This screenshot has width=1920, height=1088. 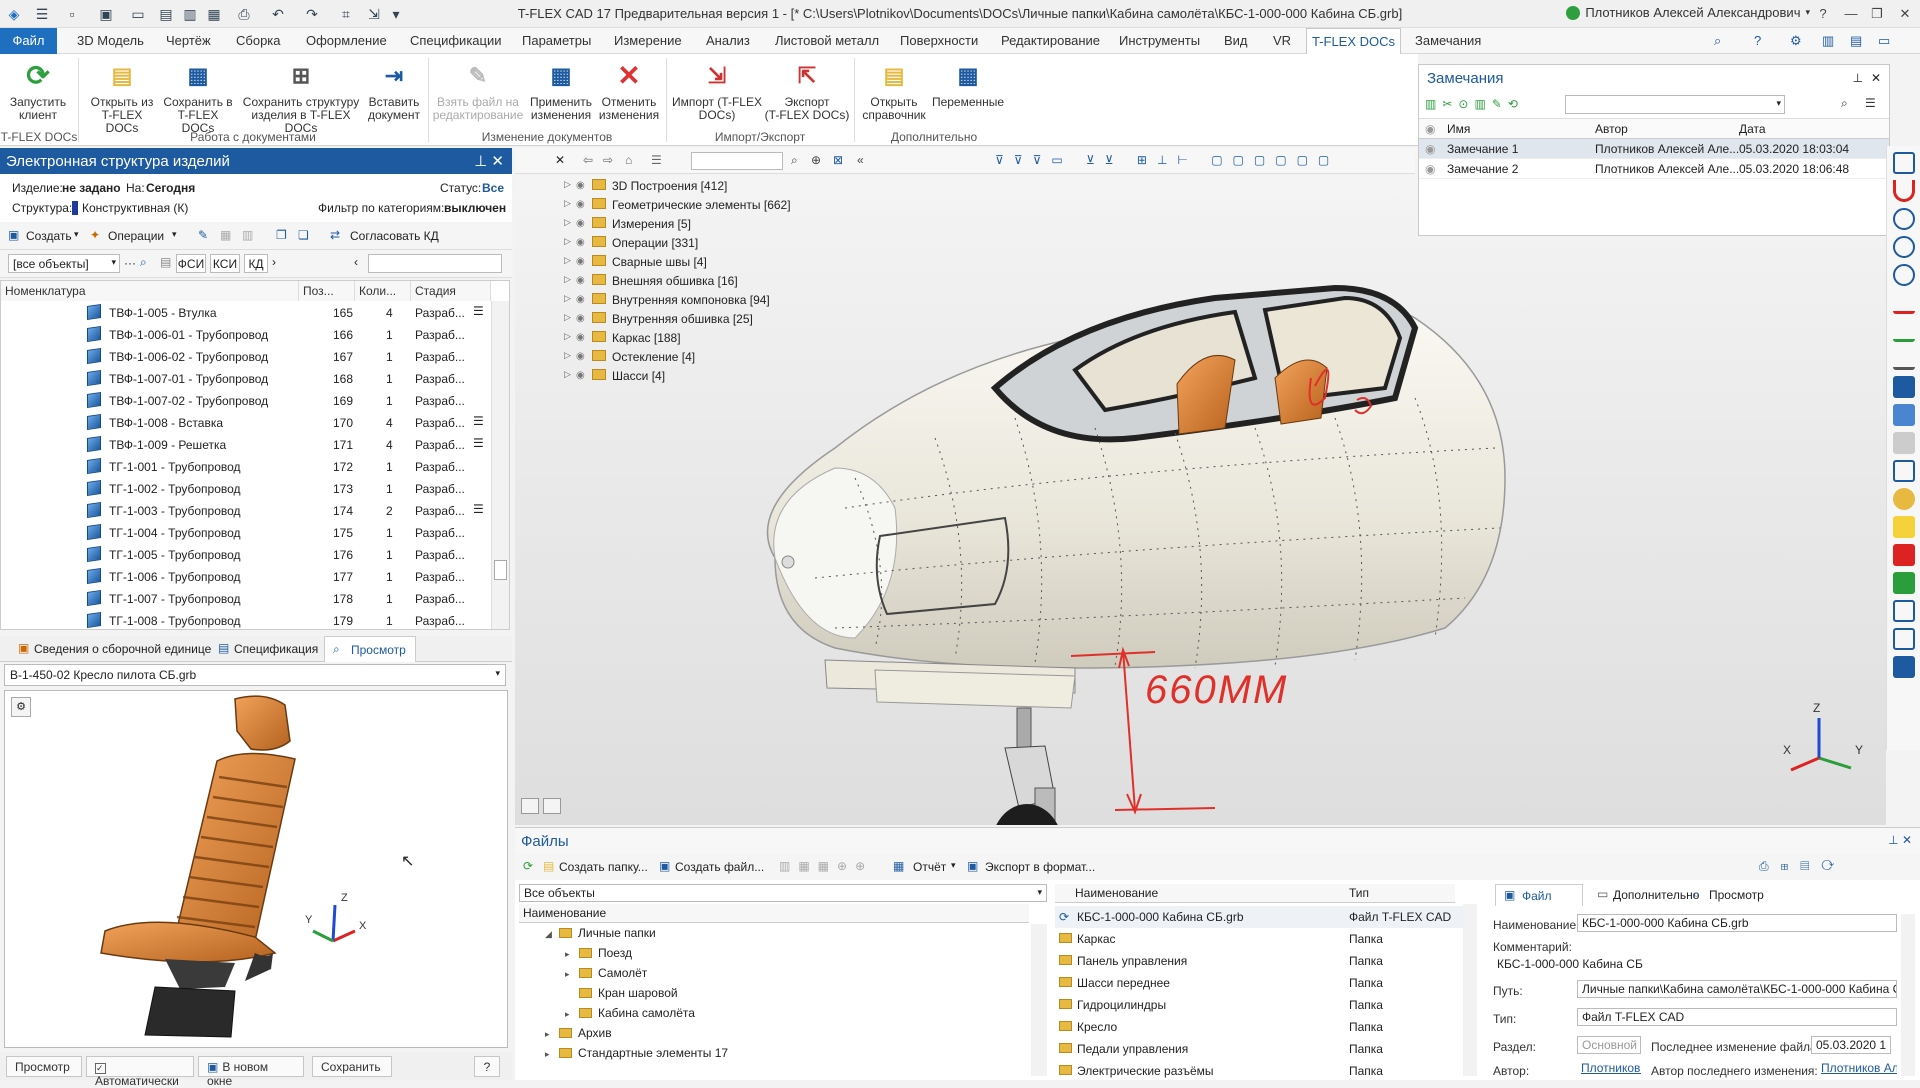 I want to click on tab-assembly-info: Сведения о сборочной единице, so click(x=122, y=649).